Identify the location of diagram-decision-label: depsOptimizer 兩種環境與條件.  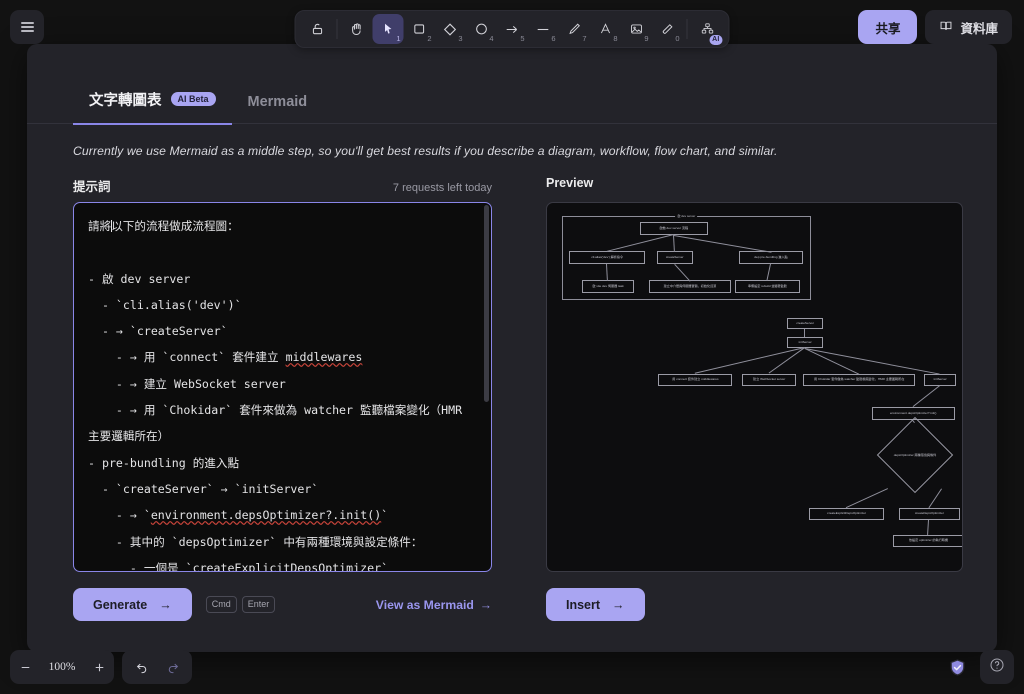
(915, 454).